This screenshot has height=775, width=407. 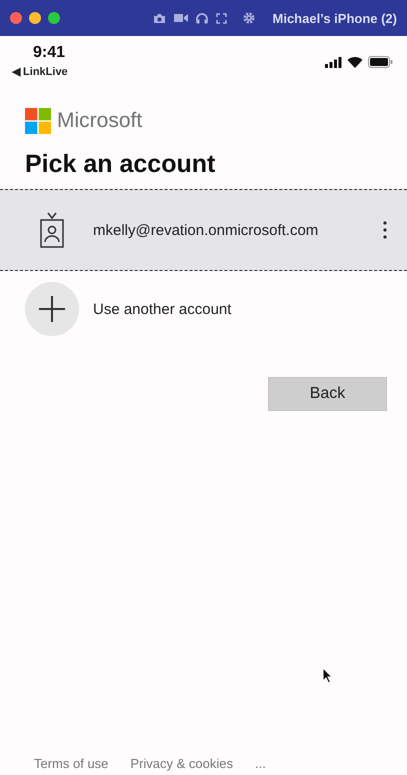 I want to click on account-label: mkelly@revation.onmicrosoft.com, so click(x=206, y=230).